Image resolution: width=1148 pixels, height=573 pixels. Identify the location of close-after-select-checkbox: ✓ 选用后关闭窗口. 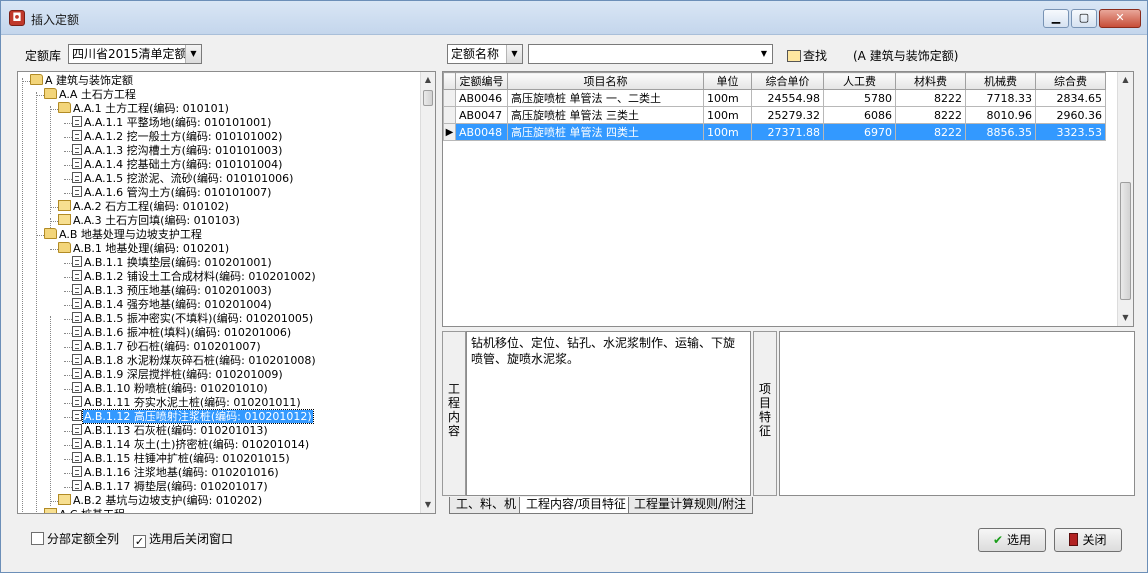
(183, 540).